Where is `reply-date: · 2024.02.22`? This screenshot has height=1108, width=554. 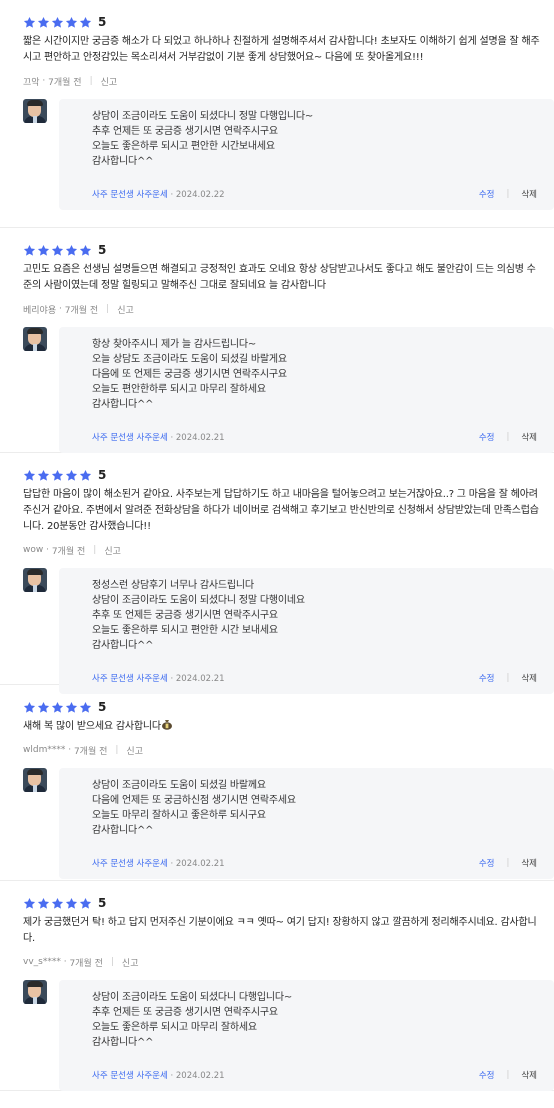
reply-date: · 2024.02.22 is located at coordinates (197, 195).